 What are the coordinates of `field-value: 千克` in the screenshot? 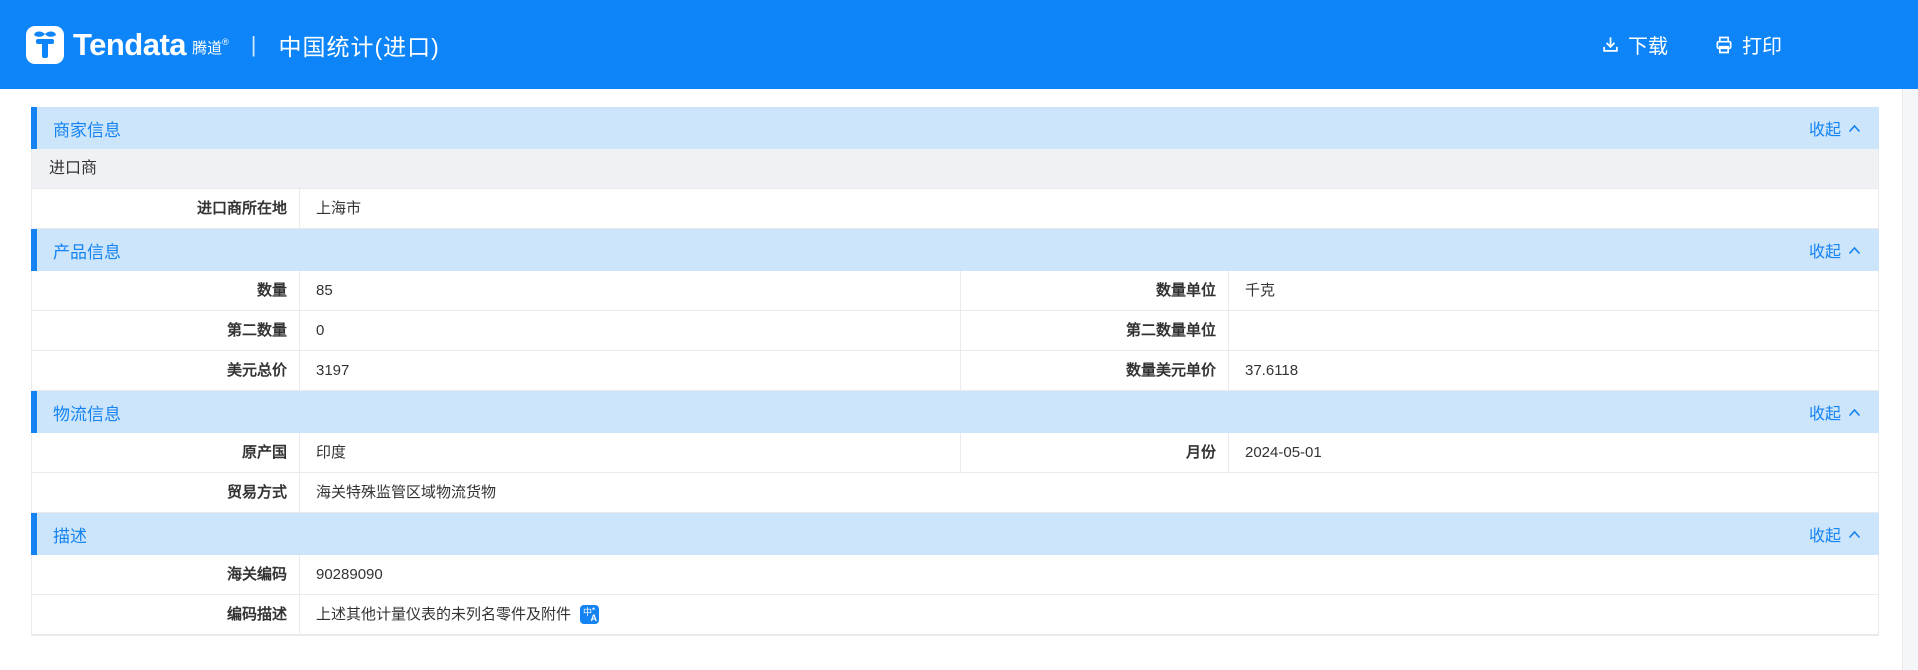 It's located at (1260, 290).